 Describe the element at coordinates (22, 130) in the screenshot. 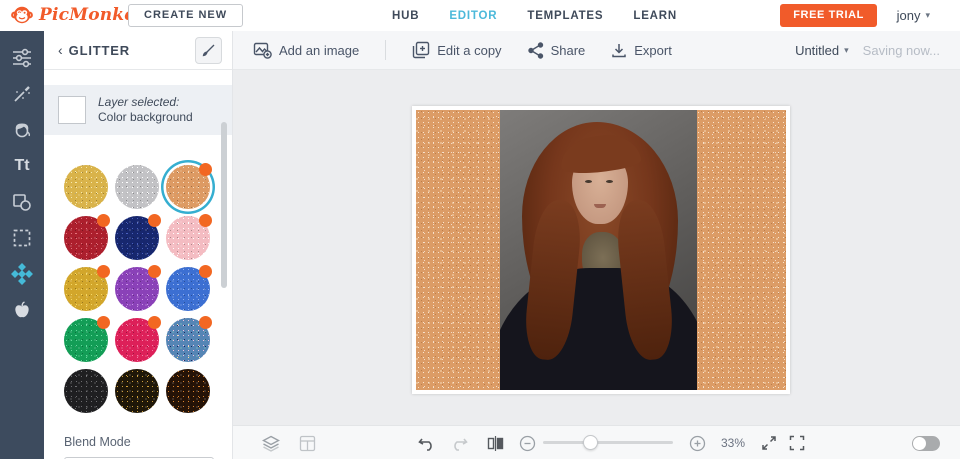

I see `touch-up-icon` at that location.